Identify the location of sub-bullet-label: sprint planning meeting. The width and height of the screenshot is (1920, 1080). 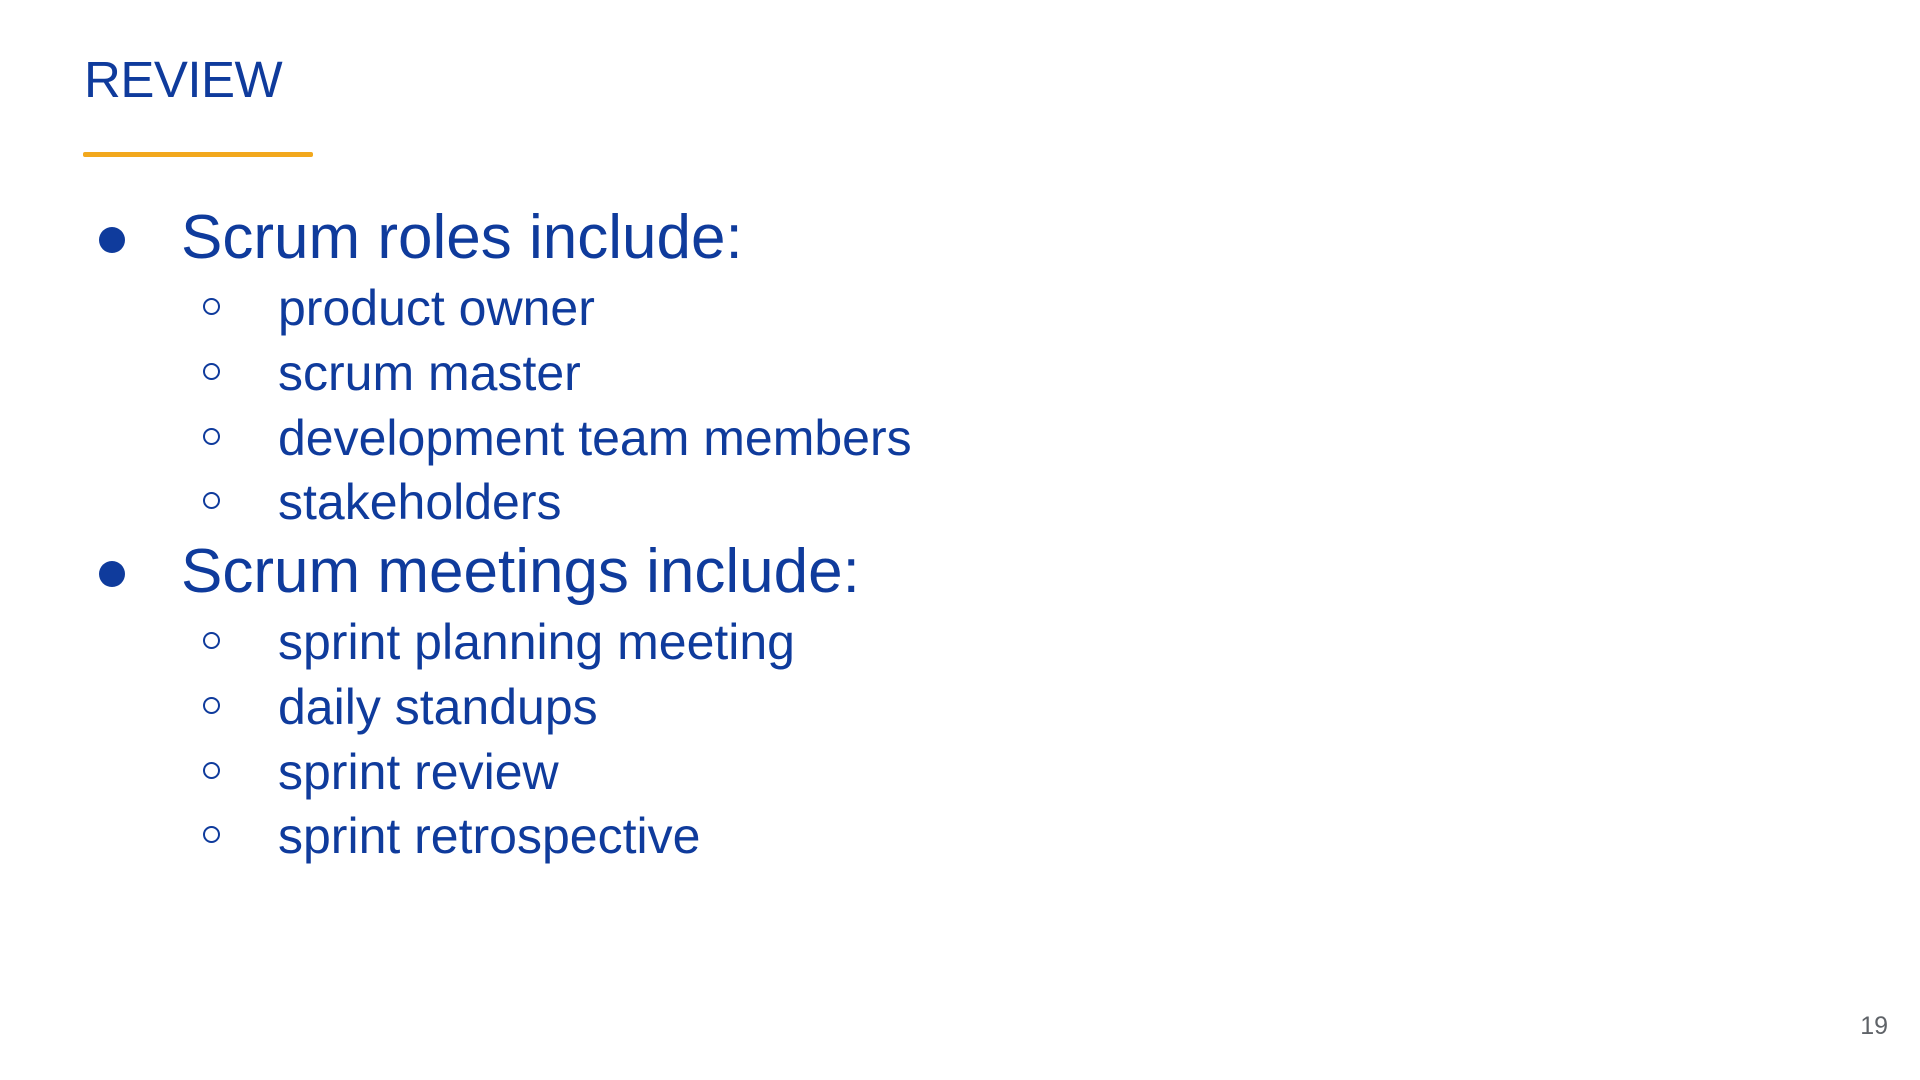
(536, 642).